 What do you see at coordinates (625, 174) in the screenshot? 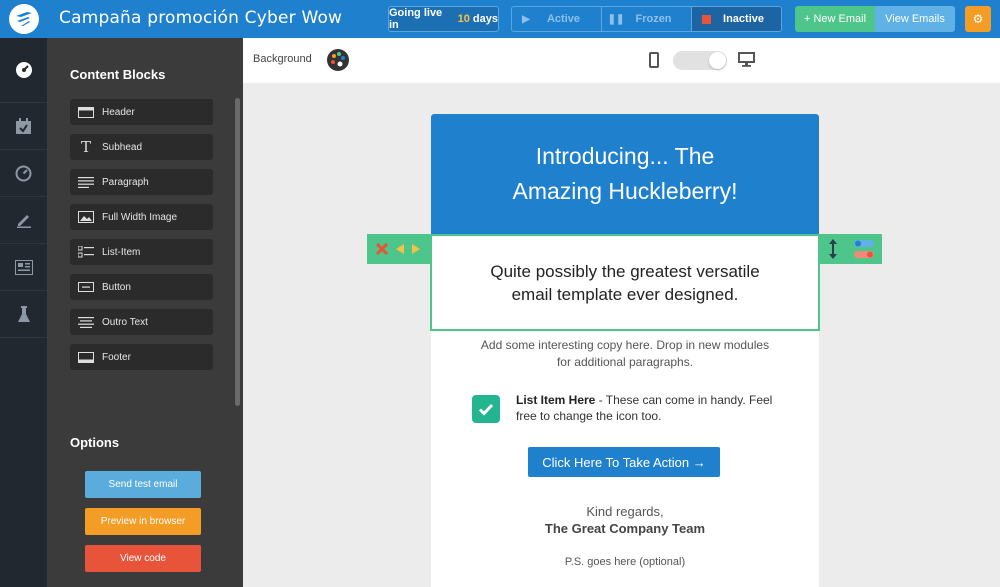
I see `email-hero: Introducing... The Amazing Huckleberry!` at bounding box center [625, 174].